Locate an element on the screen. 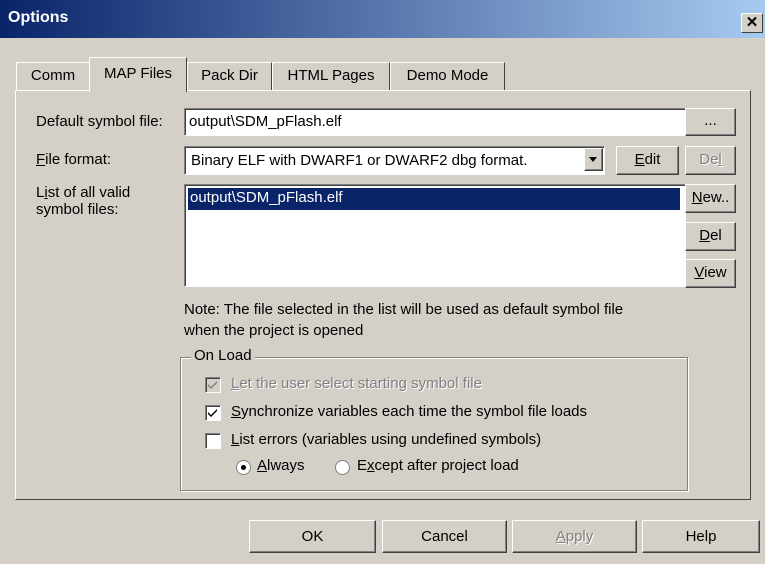  symbol-files-label: List of all valid symbol files: is located at coordinates (83, 201).